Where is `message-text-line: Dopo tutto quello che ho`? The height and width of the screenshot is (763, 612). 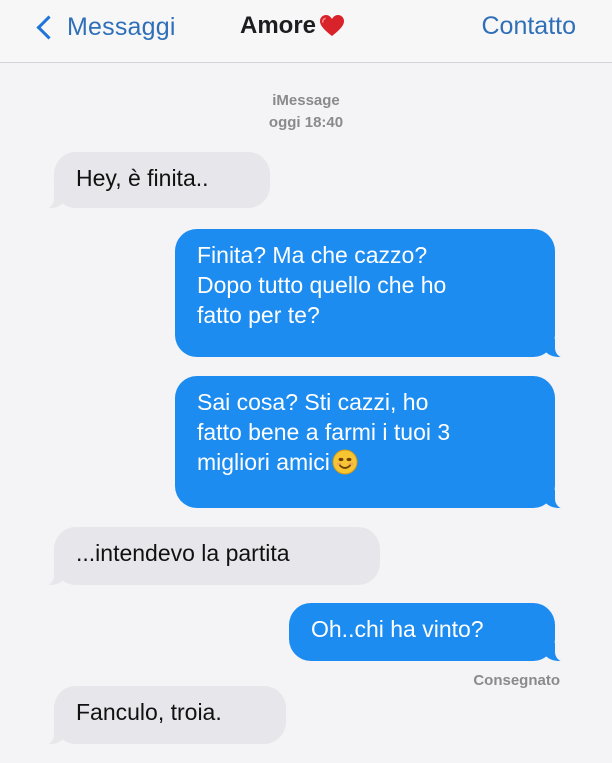 message-text-line: Dopo tutto quello che ho is located at coordinates (322, 285).